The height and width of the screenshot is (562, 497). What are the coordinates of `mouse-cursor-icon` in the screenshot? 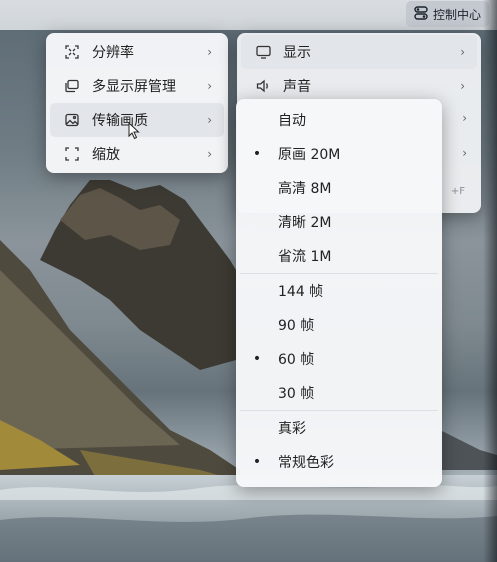 It's located at (134, 132).